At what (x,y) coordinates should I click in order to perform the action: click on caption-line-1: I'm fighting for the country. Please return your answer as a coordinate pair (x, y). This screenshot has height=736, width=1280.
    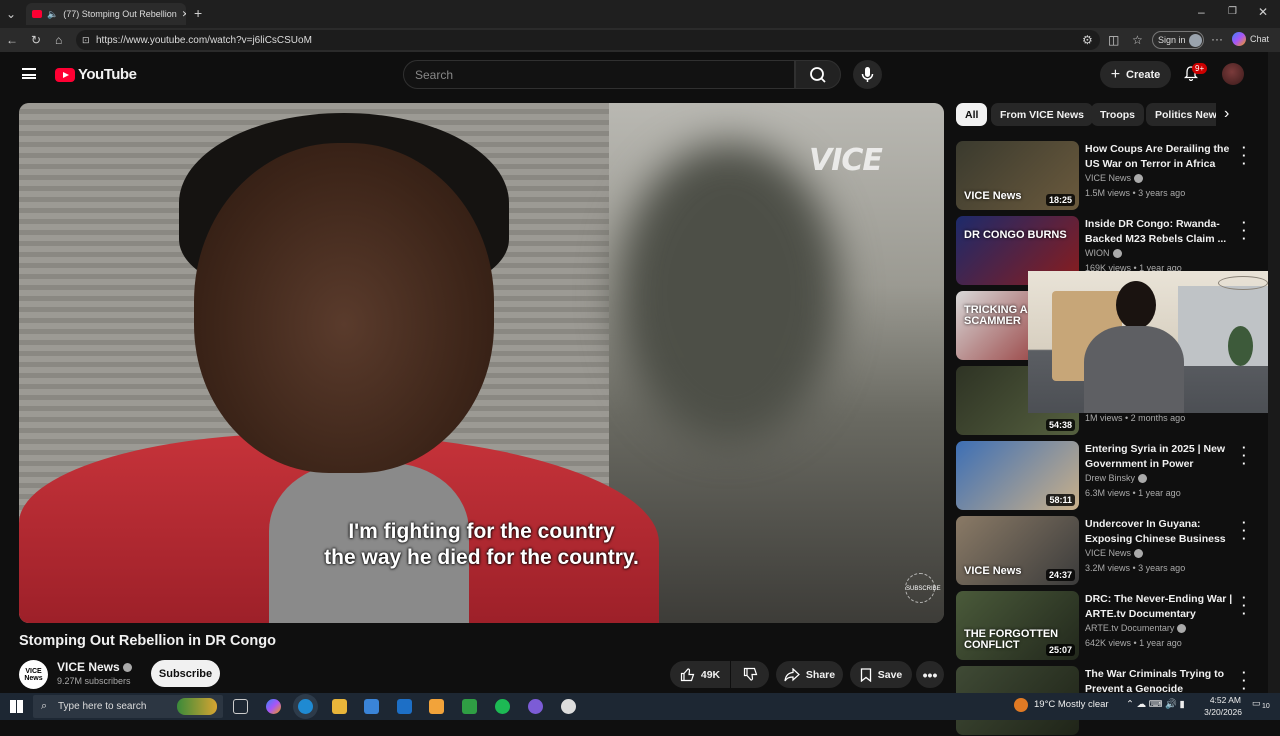
    Looking at the image, I should click on (481, 531).